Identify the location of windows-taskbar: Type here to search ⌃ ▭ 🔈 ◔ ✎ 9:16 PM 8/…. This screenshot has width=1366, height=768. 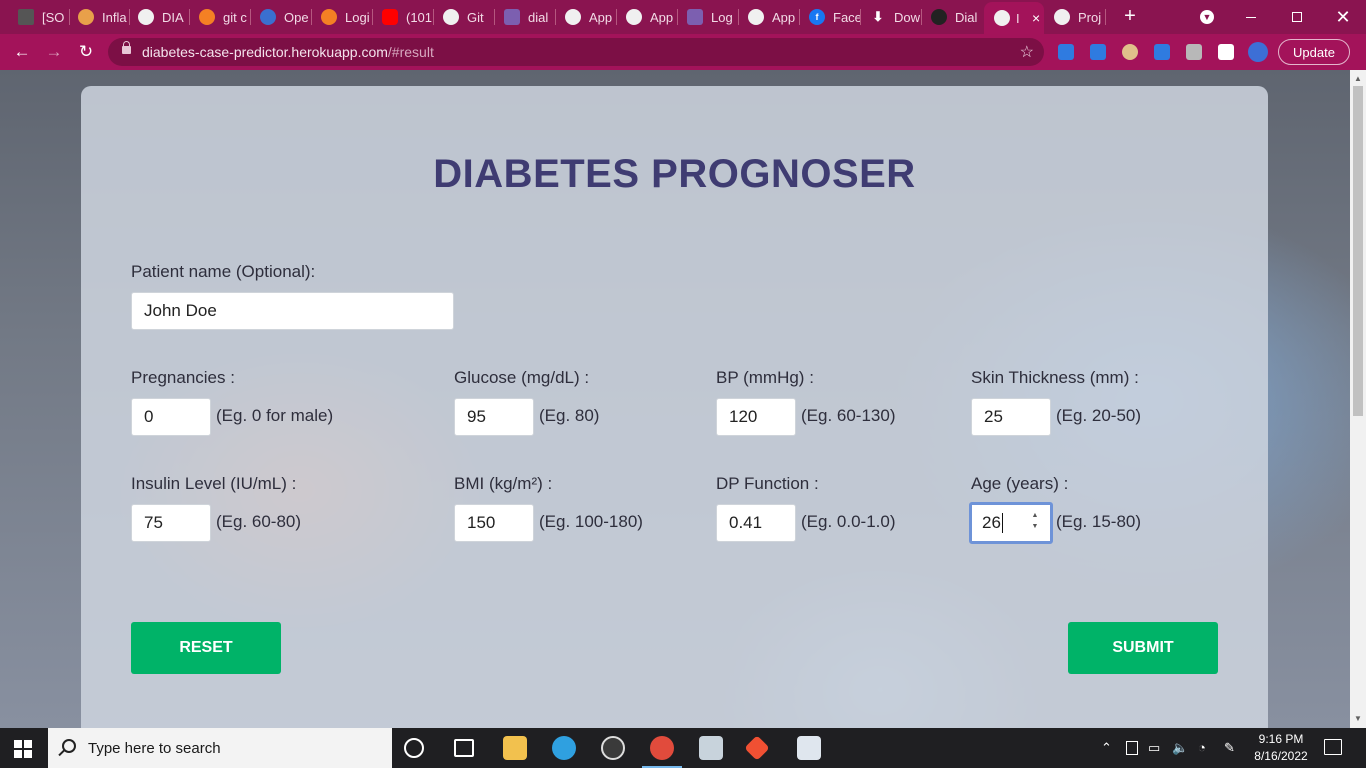
(683, 748).